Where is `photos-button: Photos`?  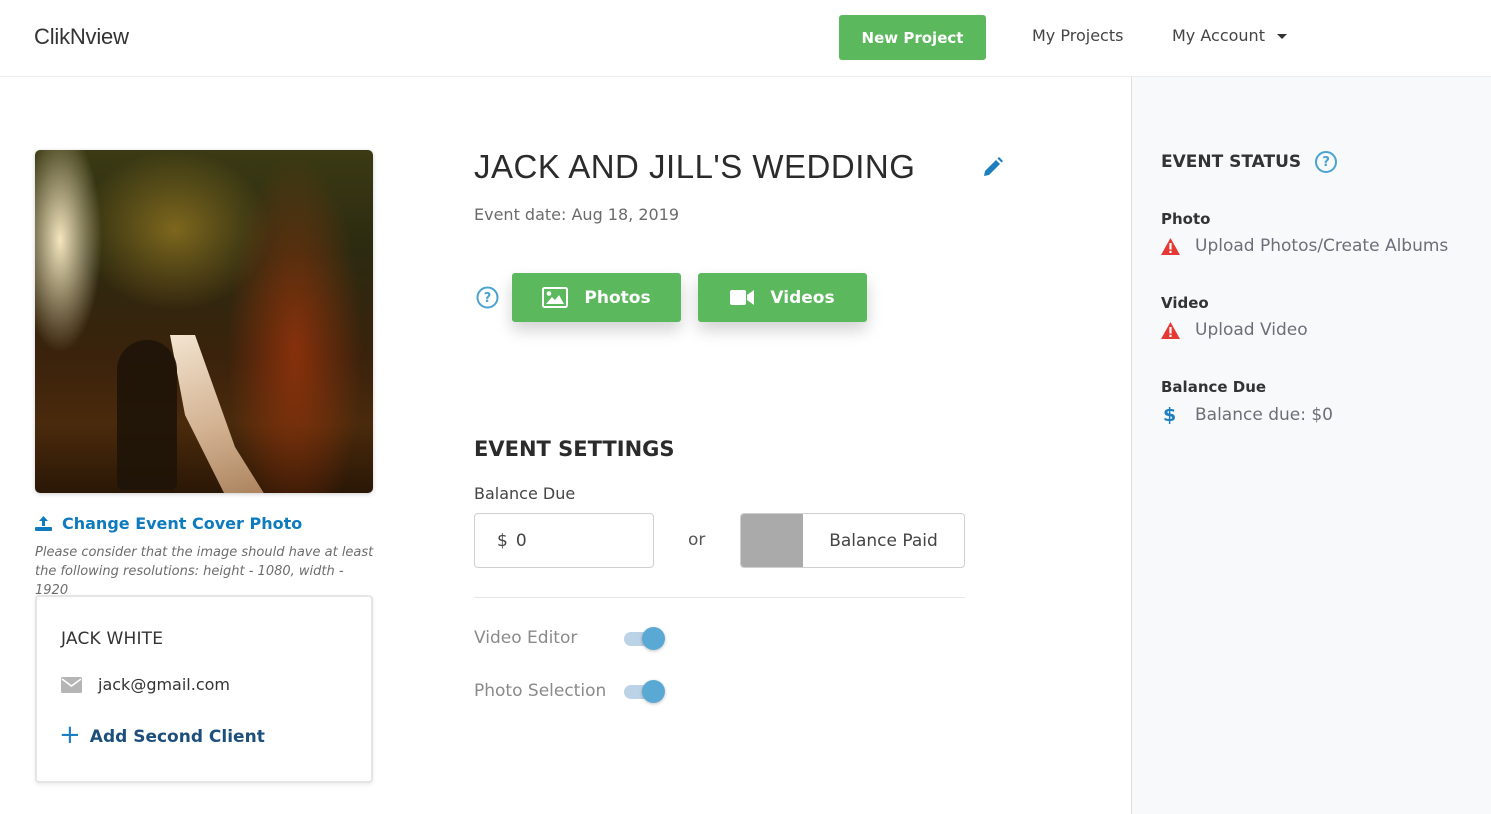 photos-button: Photos is located at coordinates (596, 297).